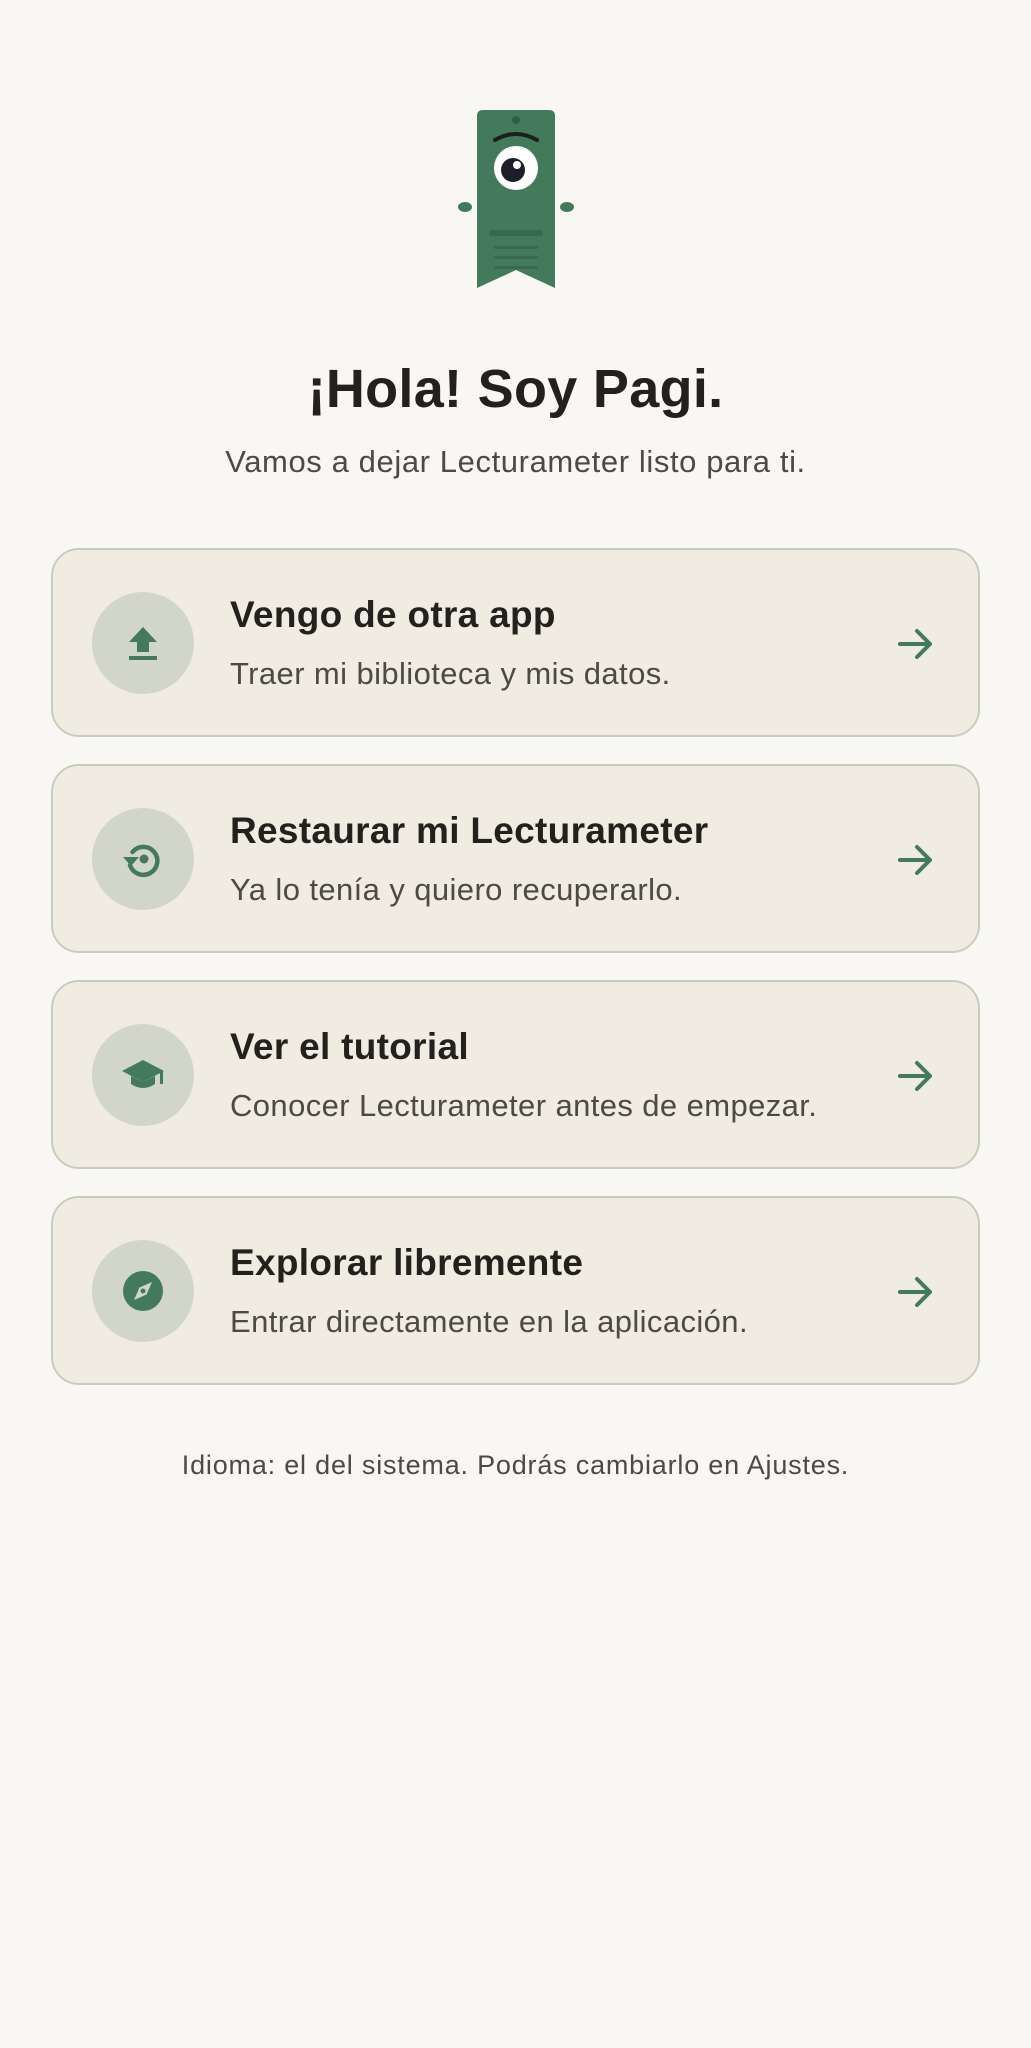 The image size is (1031, 2048). Describe the element at coordinates (143, 1291) in the screenshot. I see `compass-icon` at that location.